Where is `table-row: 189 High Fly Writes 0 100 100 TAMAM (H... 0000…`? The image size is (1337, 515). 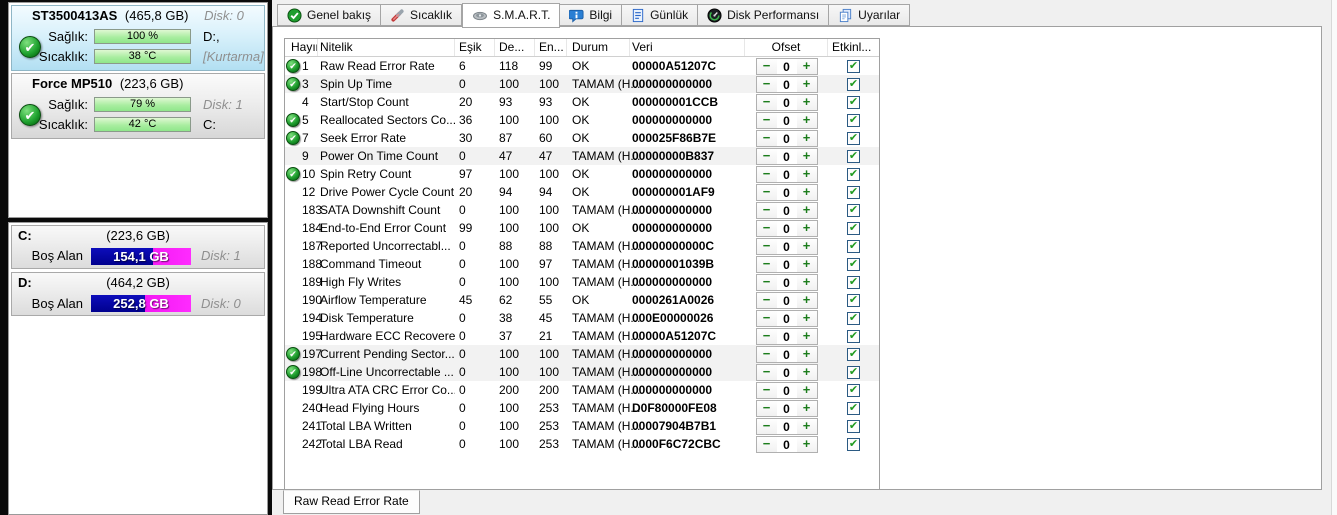 table-row: 189 High Fly Writes 0 100 100 TAMAM (H... 0000… is located at coordinates (582, 282).